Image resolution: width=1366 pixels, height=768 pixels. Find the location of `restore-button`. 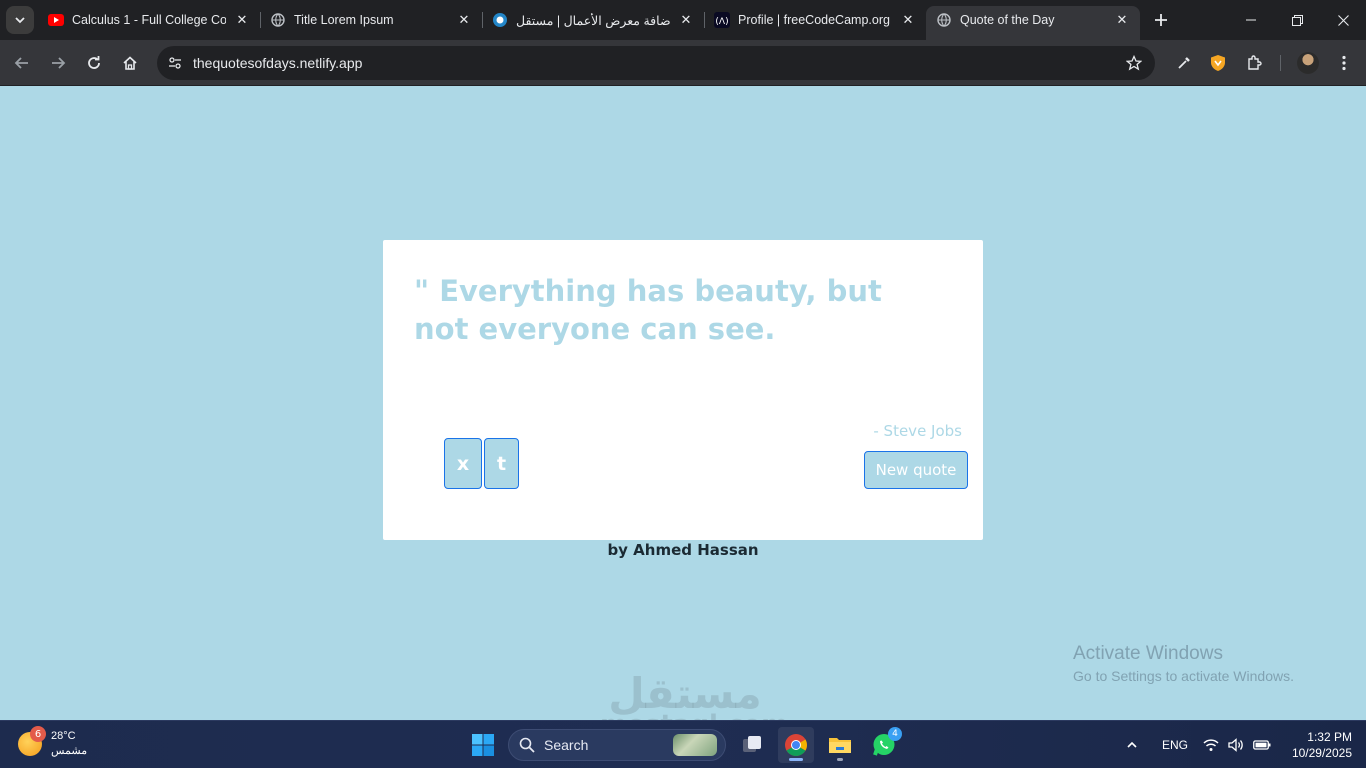

restore-button is located at coordinates (1297, 20).